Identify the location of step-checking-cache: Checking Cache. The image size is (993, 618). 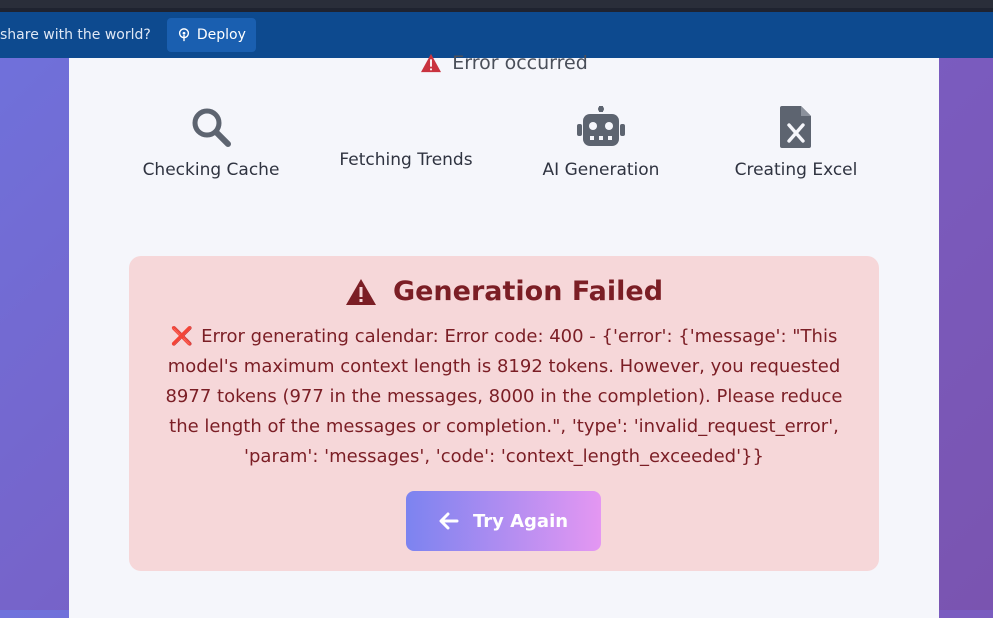
(211, 143).